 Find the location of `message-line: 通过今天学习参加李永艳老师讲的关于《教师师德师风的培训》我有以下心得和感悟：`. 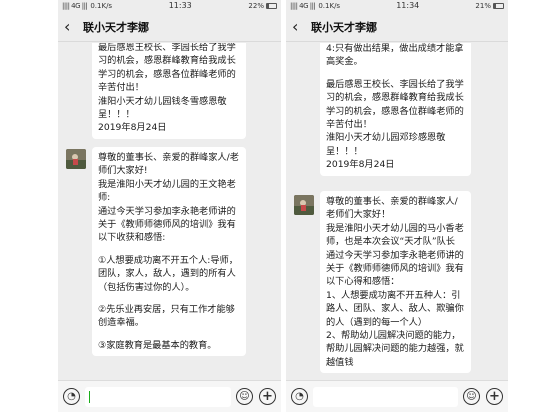

message-line: 通过今天学习参加李永艳老师讲的关于《教师师德师风的培训》我有以下心得和感悟： is located at coordinates (395, 268).